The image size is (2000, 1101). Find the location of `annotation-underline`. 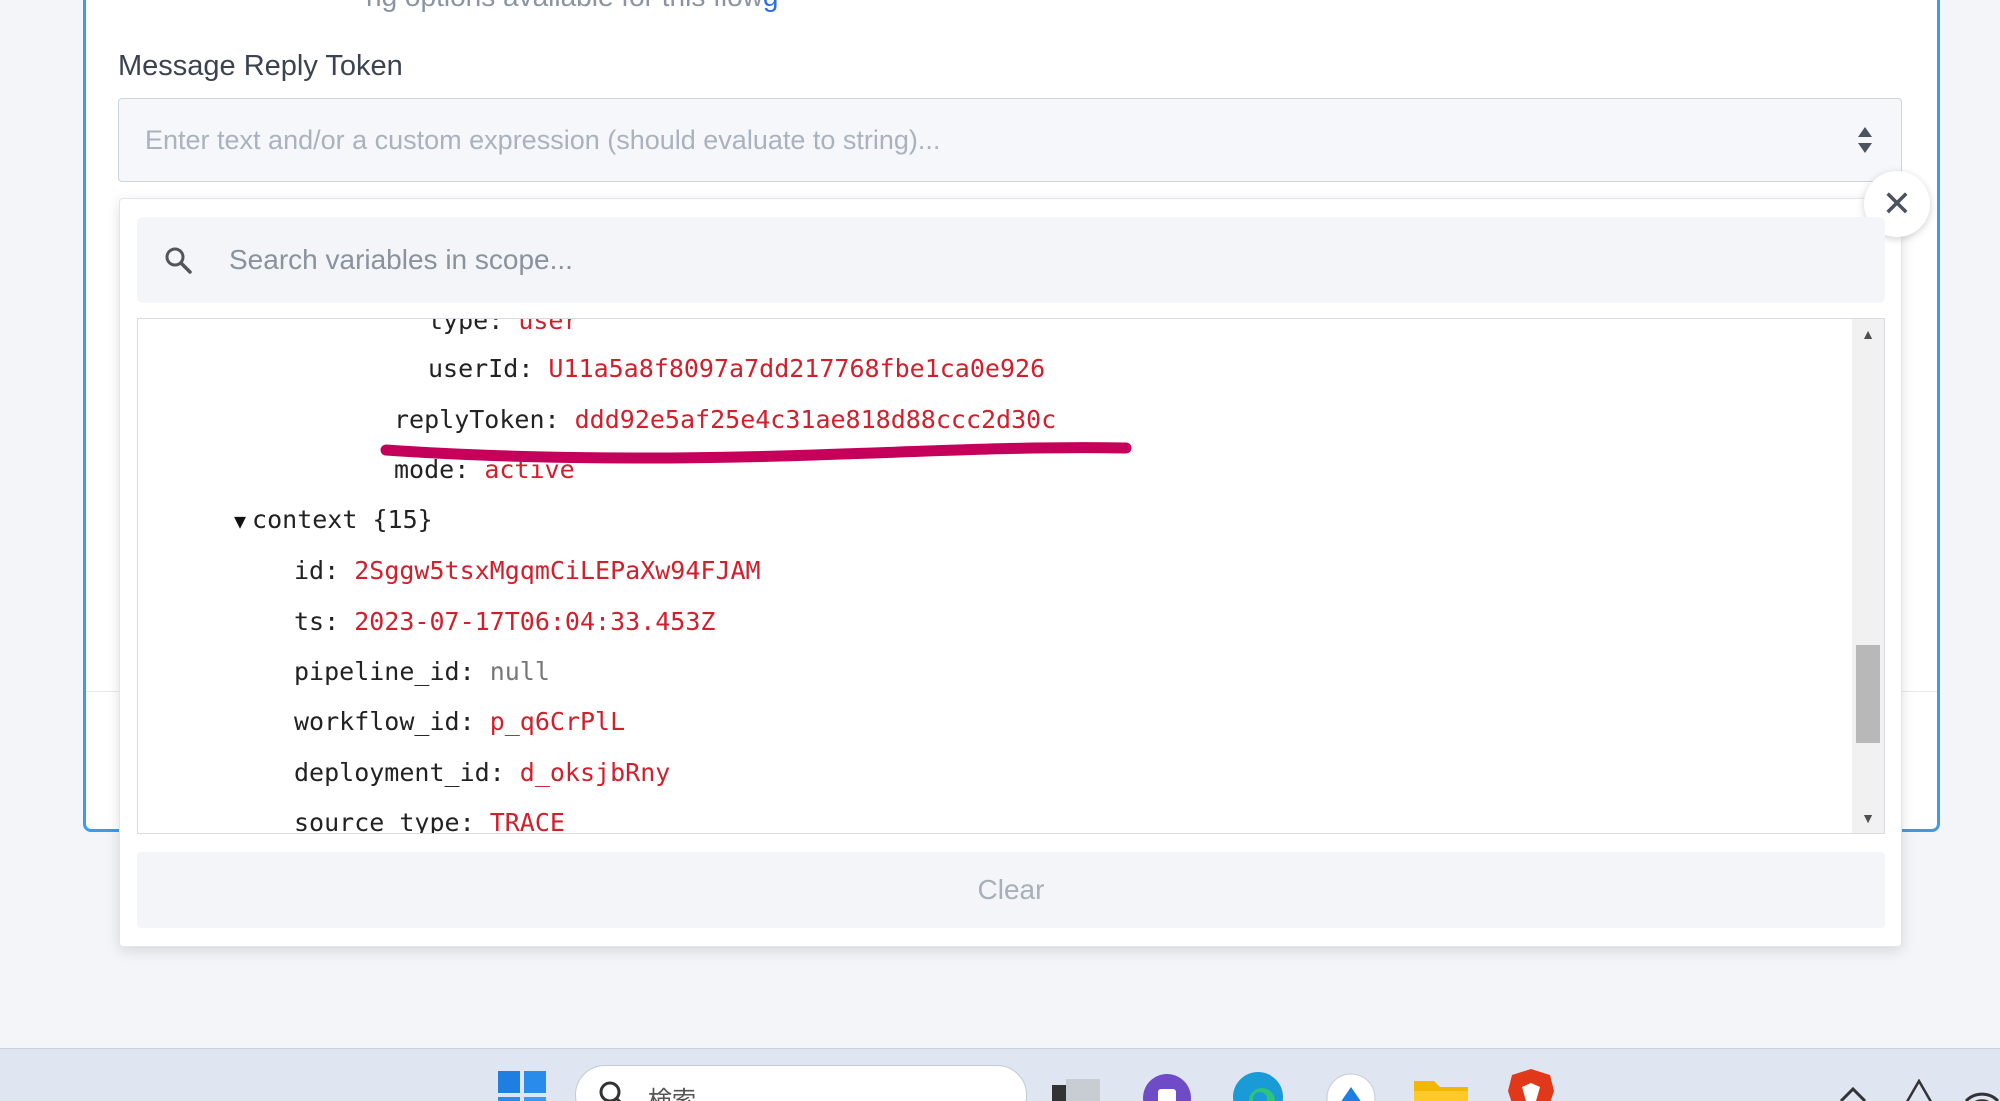

annotation-underline is located at coordinates (756, 453).